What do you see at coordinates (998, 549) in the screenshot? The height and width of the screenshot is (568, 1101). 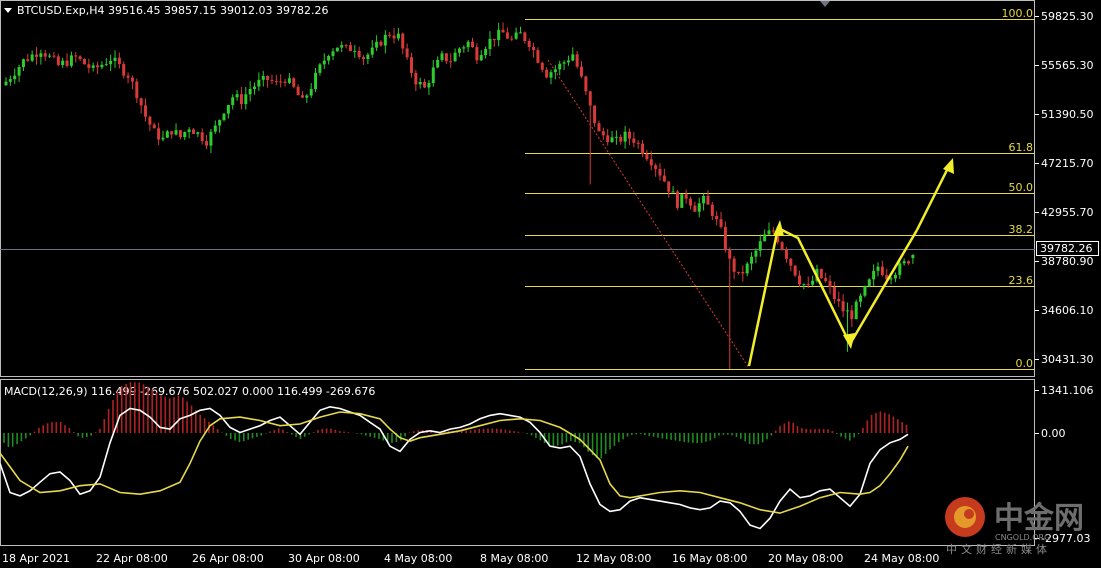 I see `brand-tagline: 中文财经新媒体` at bounding box center [998, 549].